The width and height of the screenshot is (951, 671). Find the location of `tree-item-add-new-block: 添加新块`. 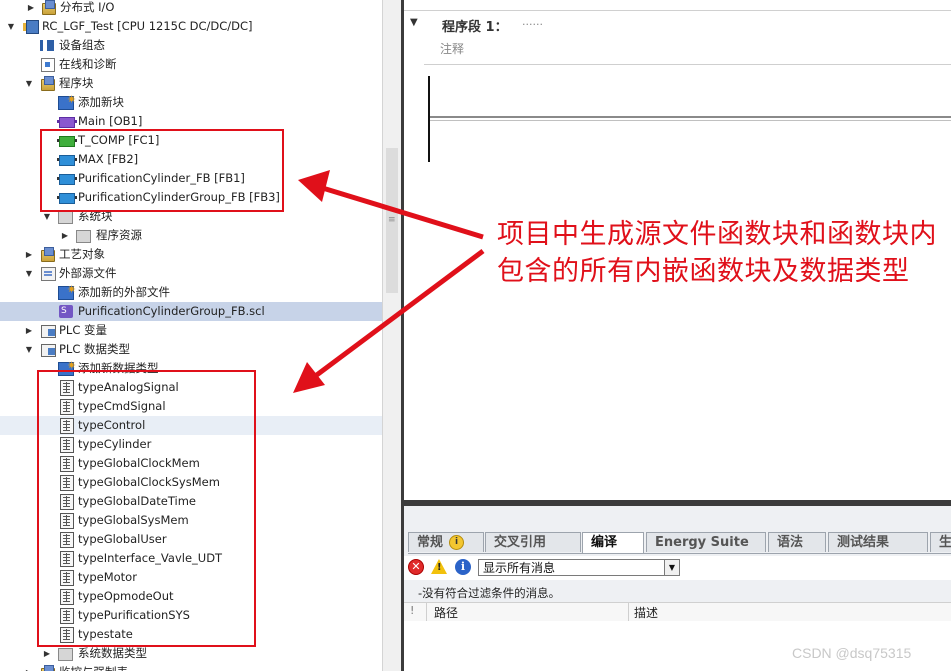

tree-item-add-new-block: 添加新块 is located at coordinates (191, 101).